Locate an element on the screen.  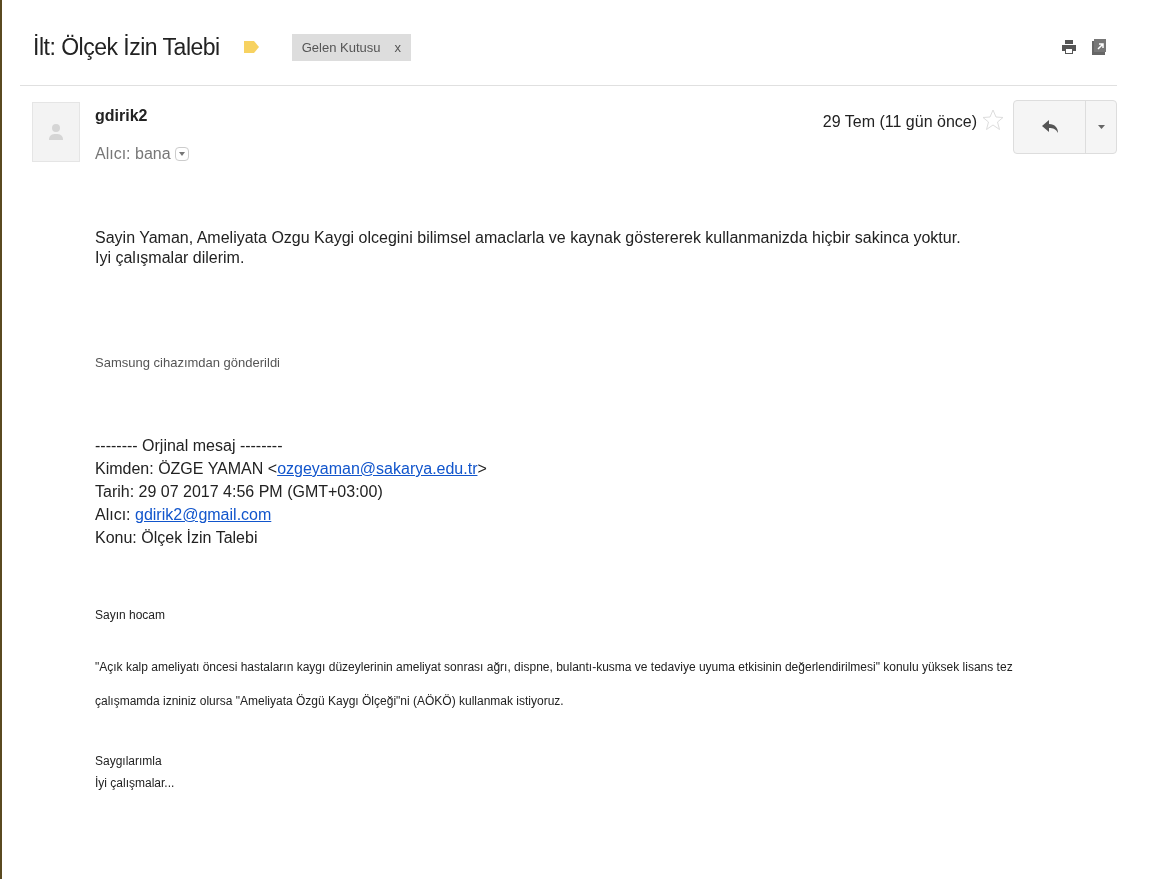
date-line: Tarih: 29 07 2017 4:56 PM (GMT+03:00) is located at coordinates (239, 492).